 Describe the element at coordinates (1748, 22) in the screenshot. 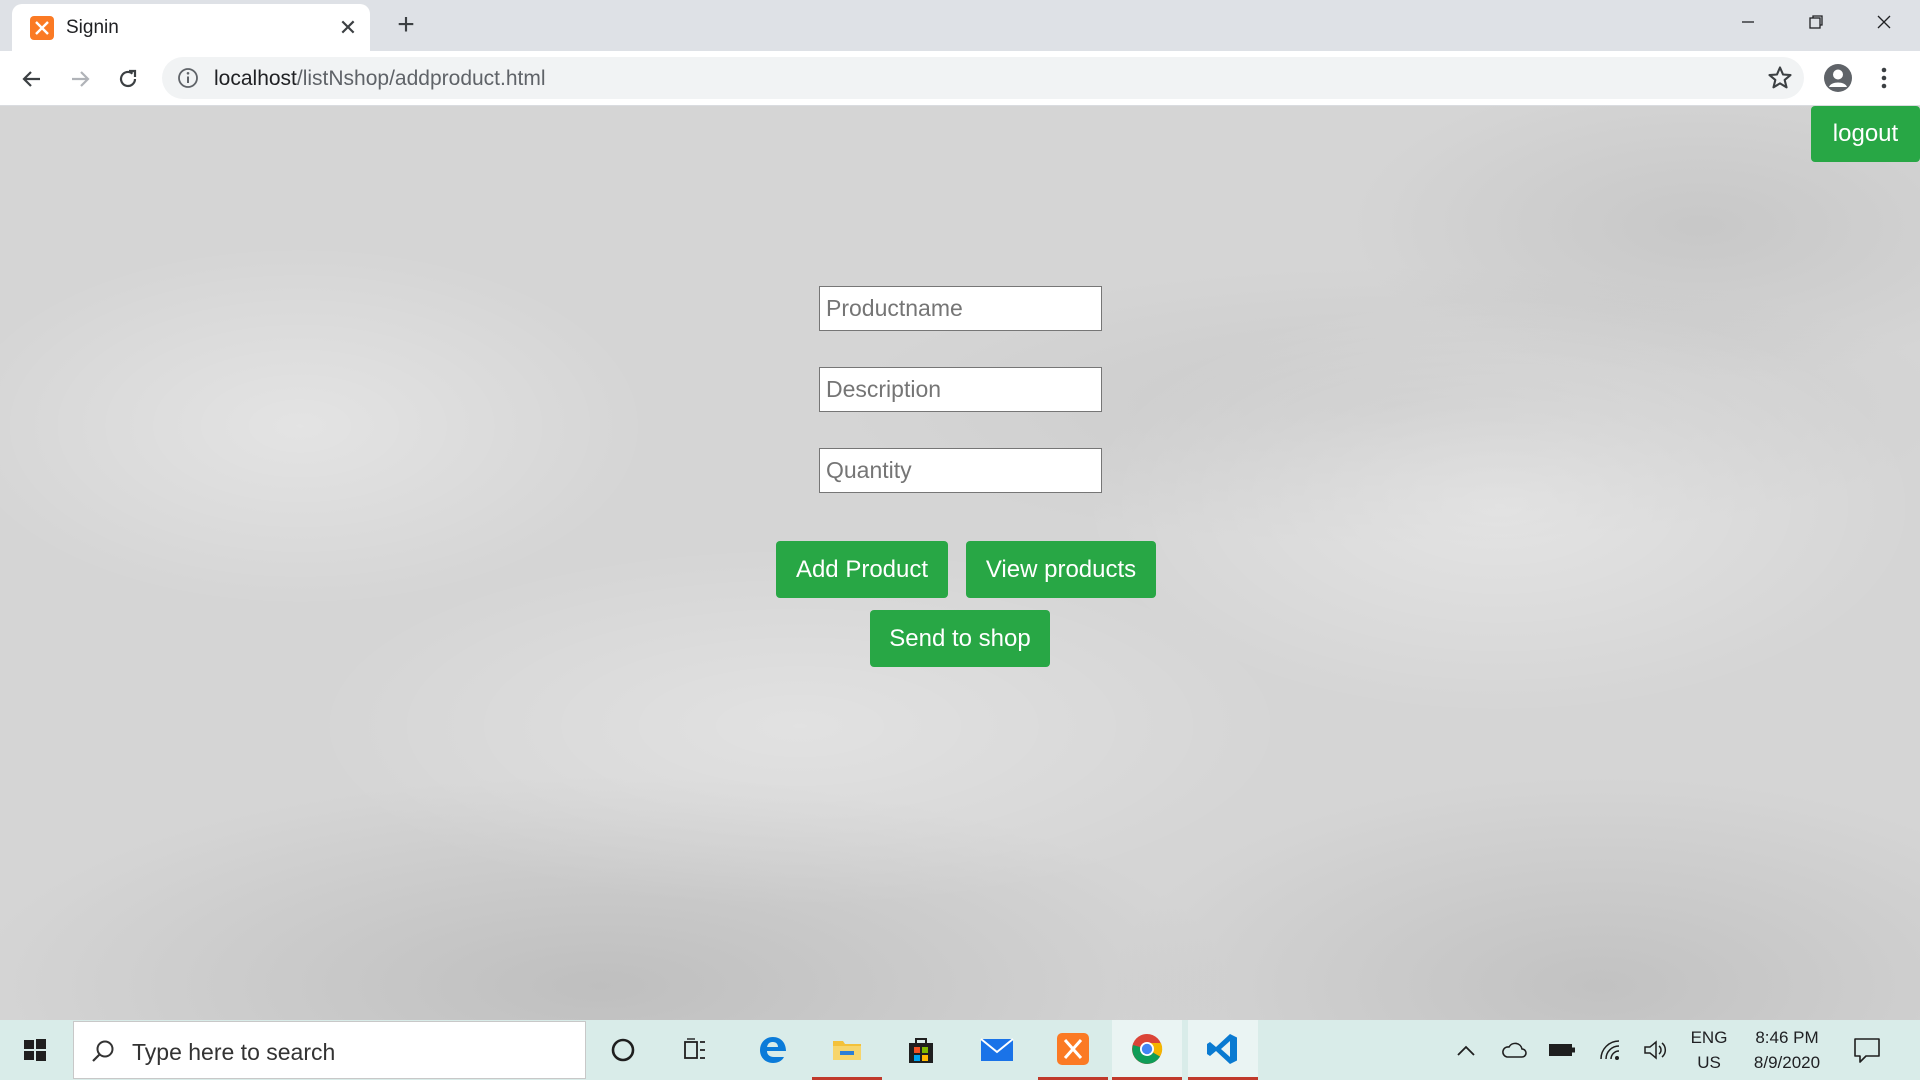

I see `minimize-icon` at that location.